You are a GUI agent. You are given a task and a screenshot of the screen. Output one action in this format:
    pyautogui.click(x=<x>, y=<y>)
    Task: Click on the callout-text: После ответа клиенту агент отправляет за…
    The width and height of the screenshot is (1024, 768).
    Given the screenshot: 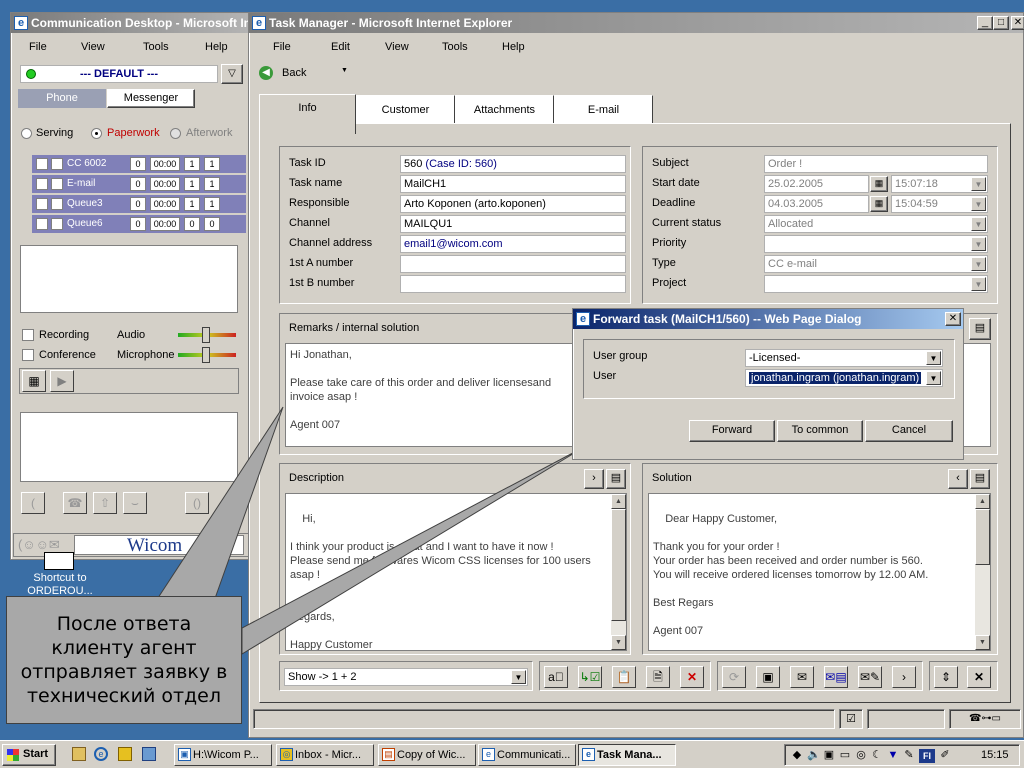 What is the action you would take?
    pyautogui.click(x=124, y=660)
    